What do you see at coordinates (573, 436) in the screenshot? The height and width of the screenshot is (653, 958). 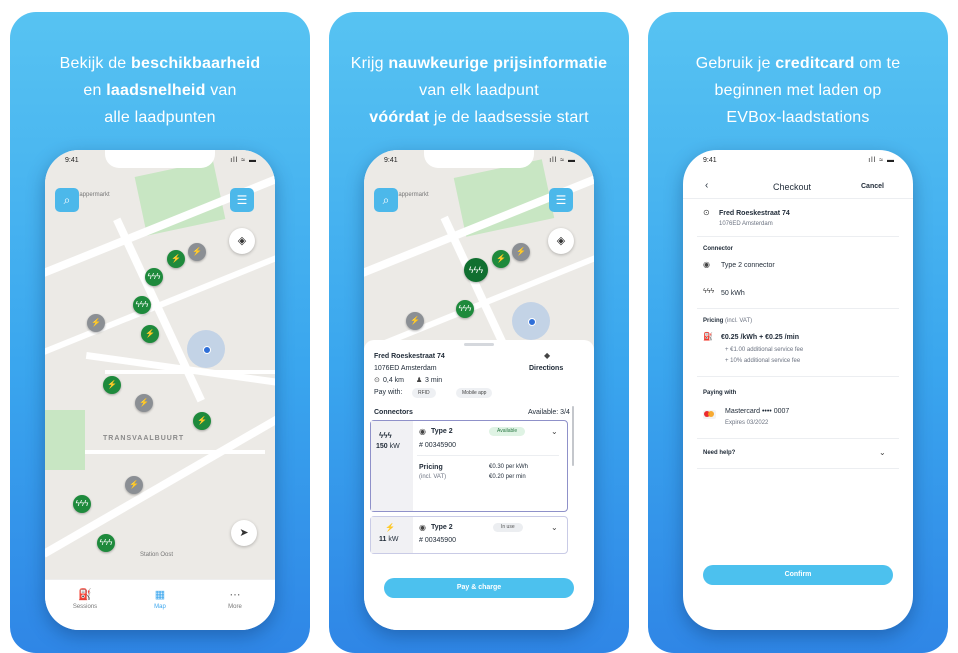 I see `scrollbar` at bounding box center [573, 436].